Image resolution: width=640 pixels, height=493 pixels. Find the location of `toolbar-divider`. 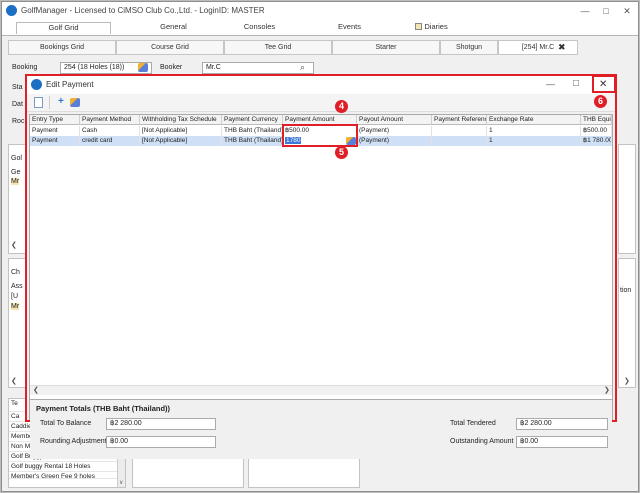

toolbar-divider is located at coordinates (49, 102).